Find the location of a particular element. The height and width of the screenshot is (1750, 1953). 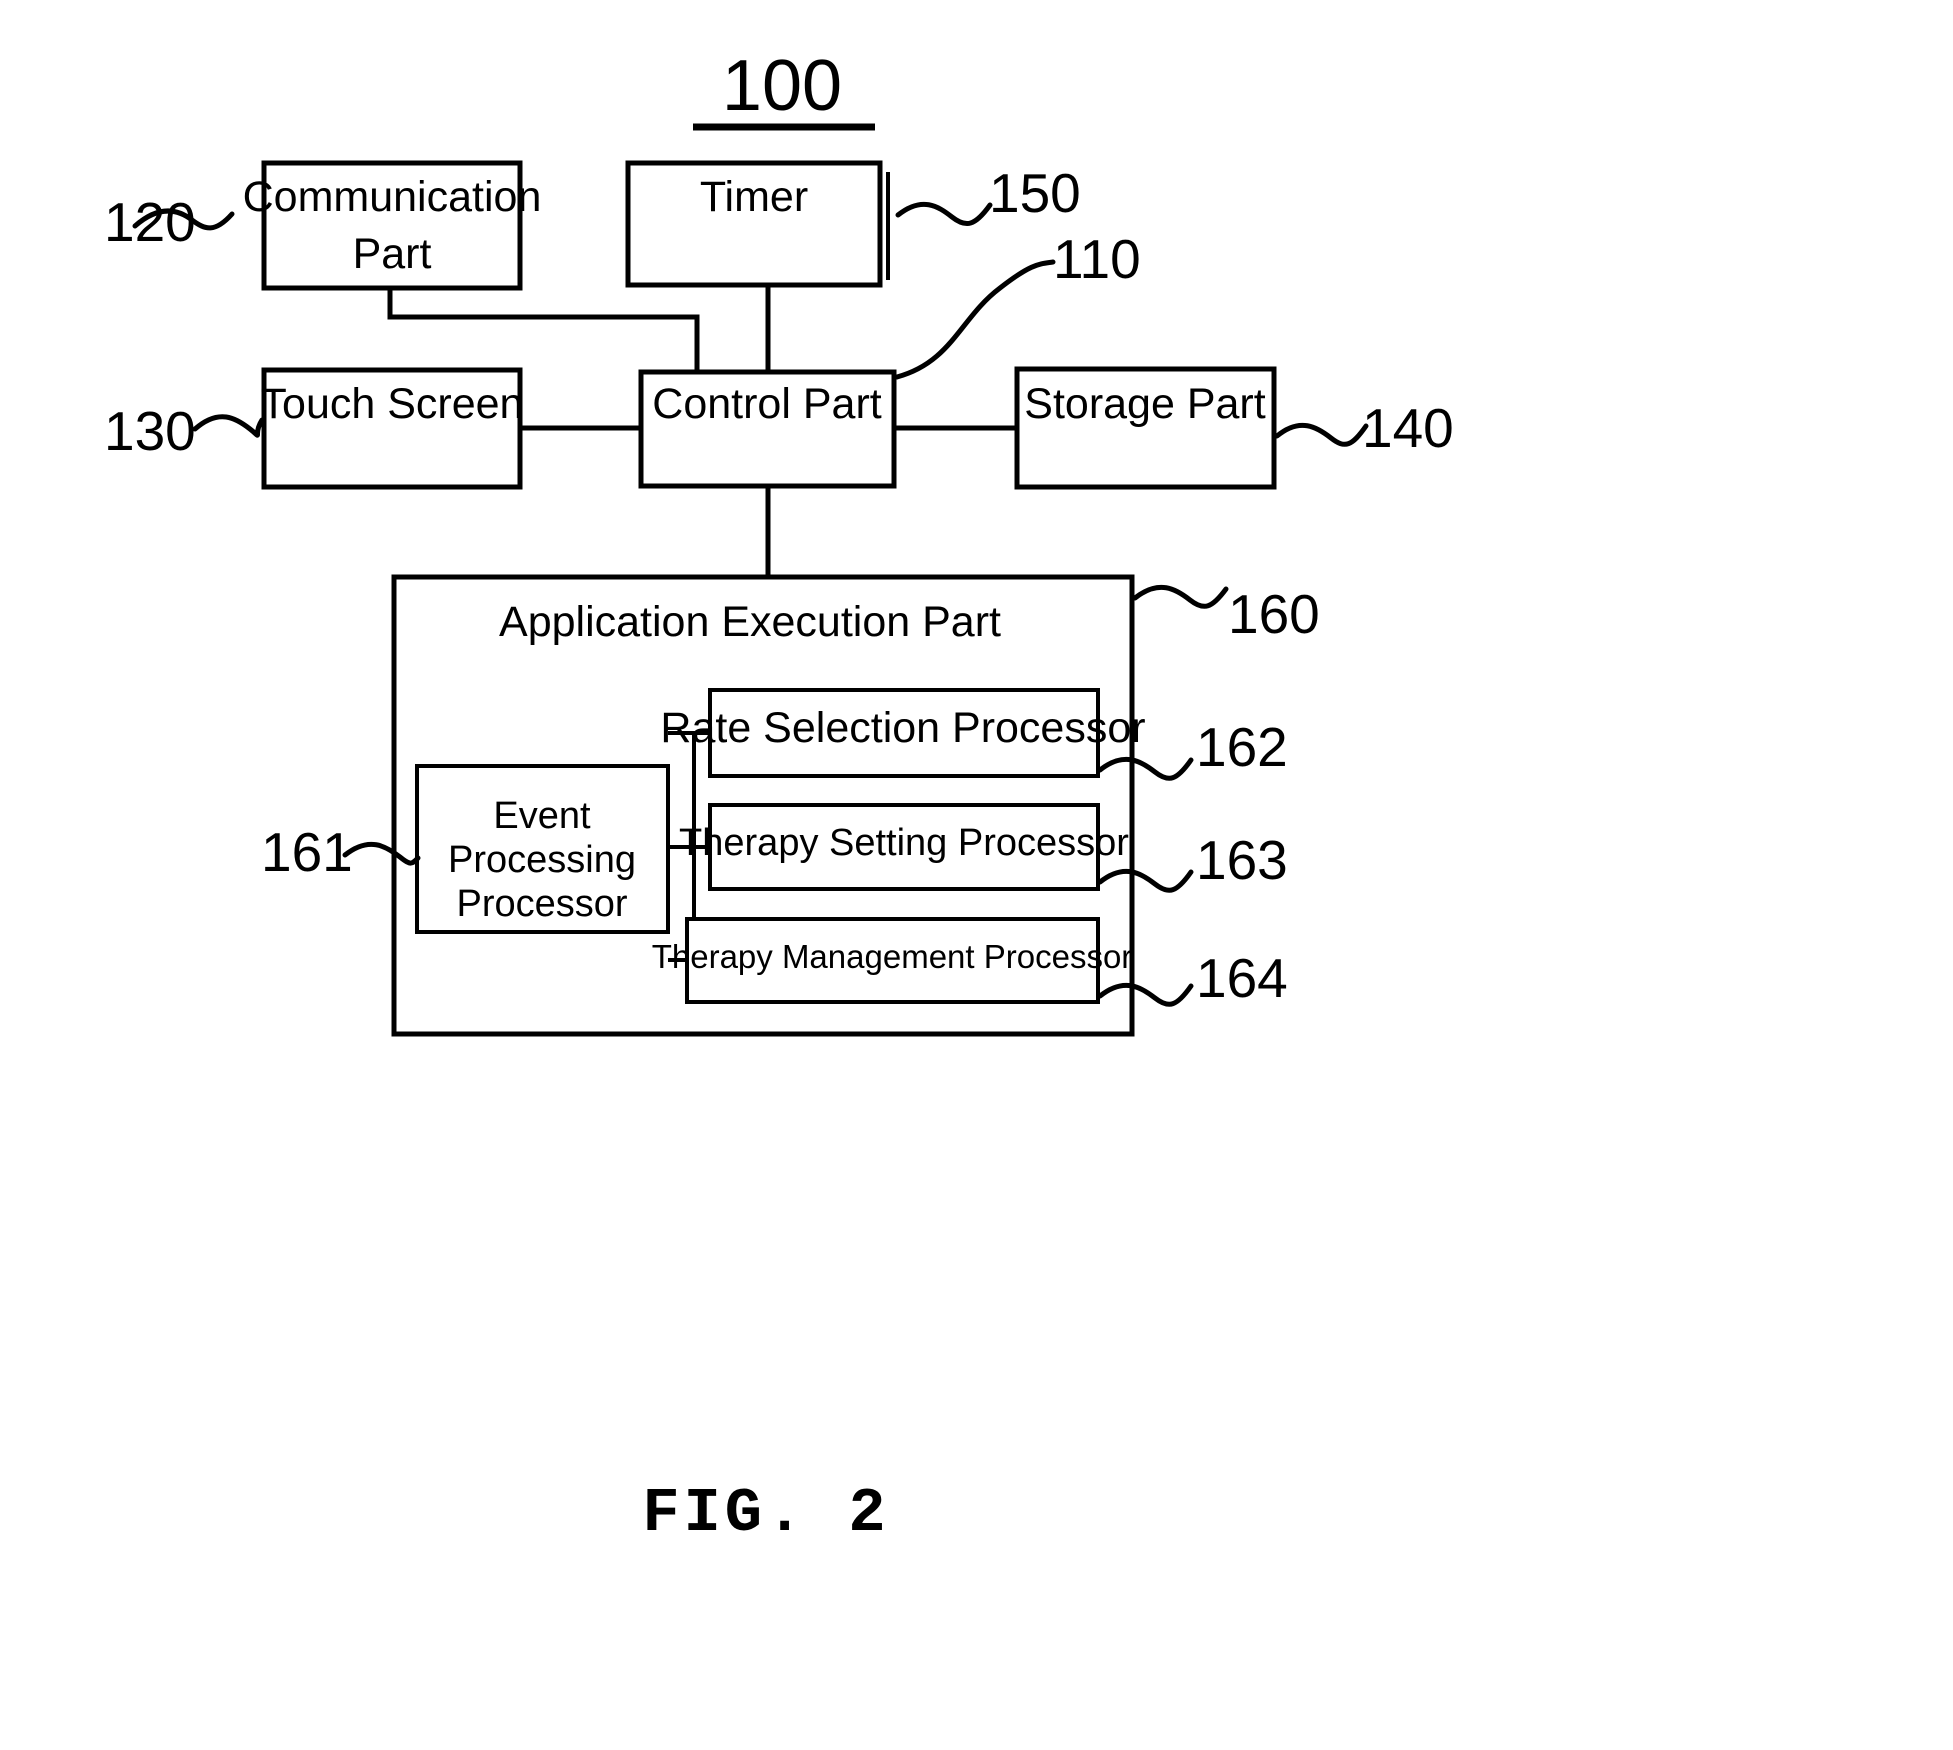

ref-label-110: 110 is located at coordinates (1097, 259).